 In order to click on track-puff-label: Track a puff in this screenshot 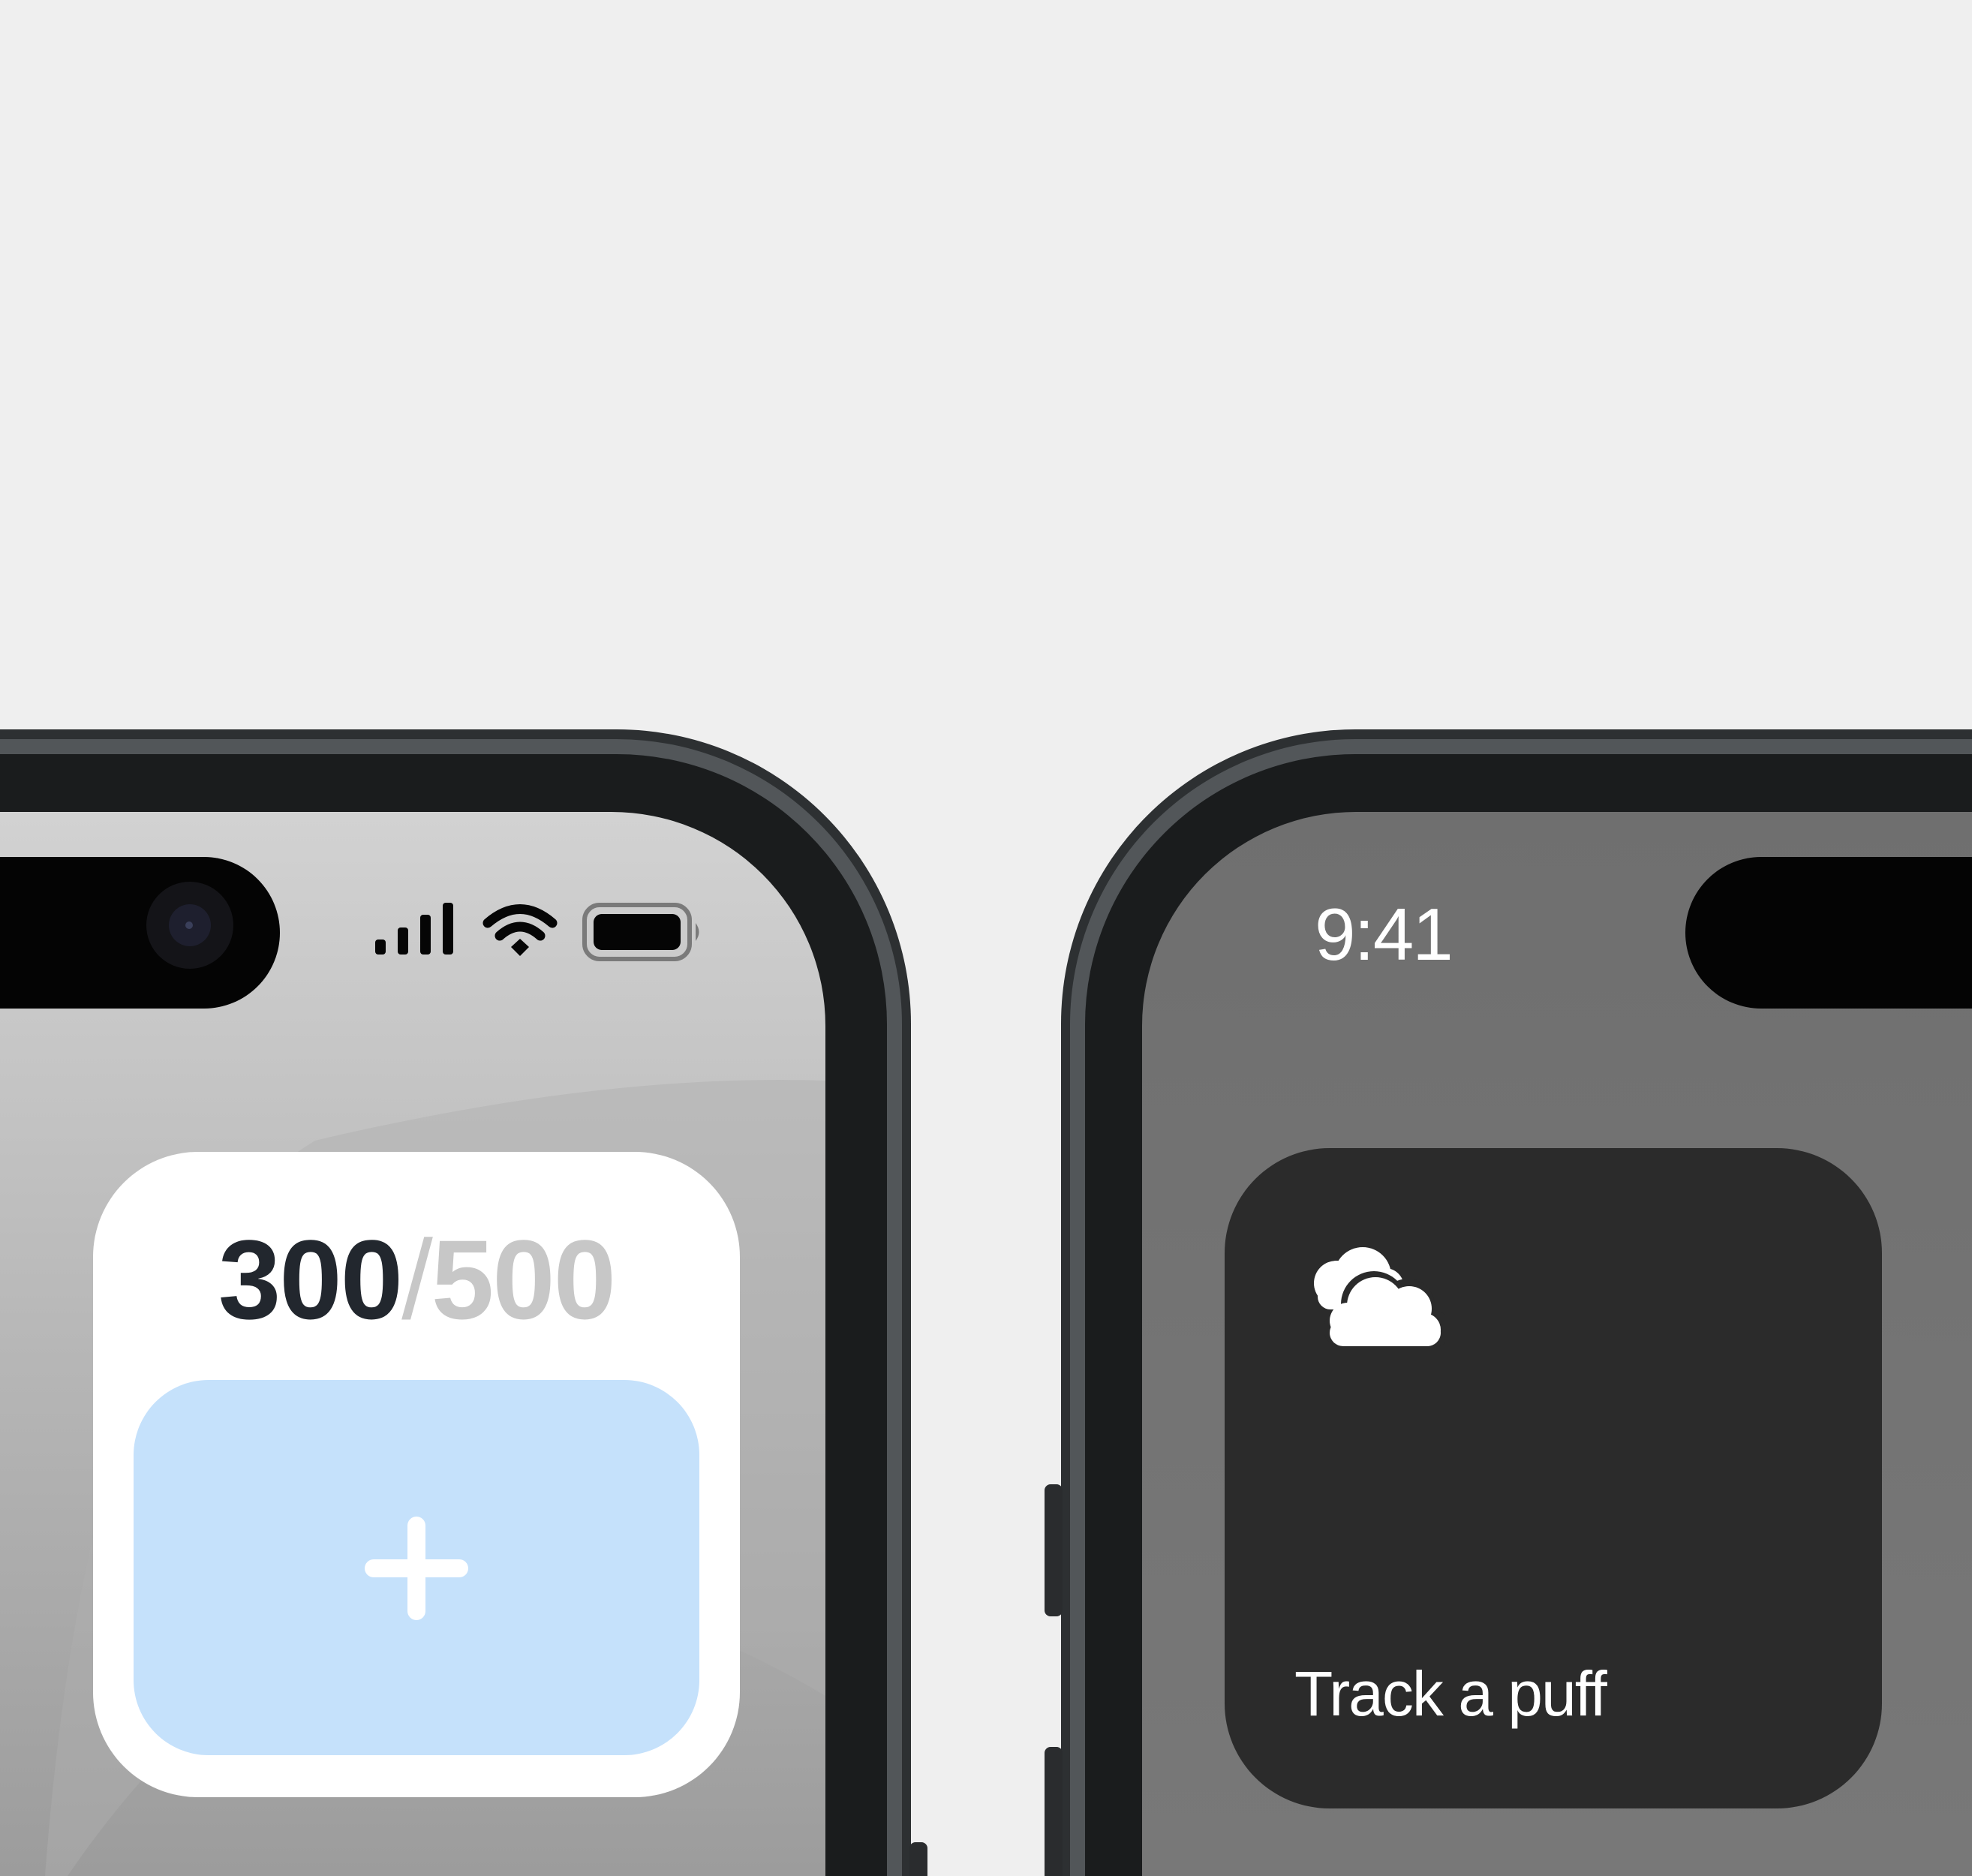, I will do `click(1451, 1693)`.